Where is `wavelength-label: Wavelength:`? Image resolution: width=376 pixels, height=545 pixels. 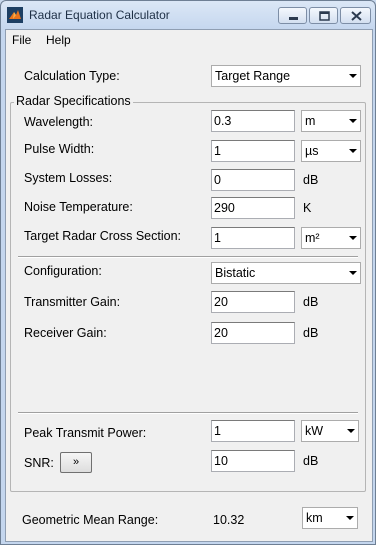 wavelength-label: Wavelength: is located at coordinates (59, 122).